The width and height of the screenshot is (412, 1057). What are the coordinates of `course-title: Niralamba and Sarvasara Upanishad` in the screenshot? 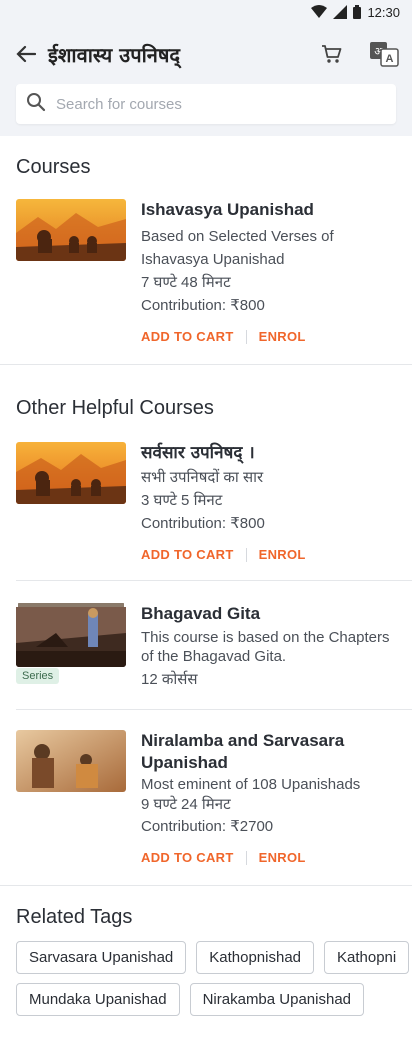 It's located at (243, 751).